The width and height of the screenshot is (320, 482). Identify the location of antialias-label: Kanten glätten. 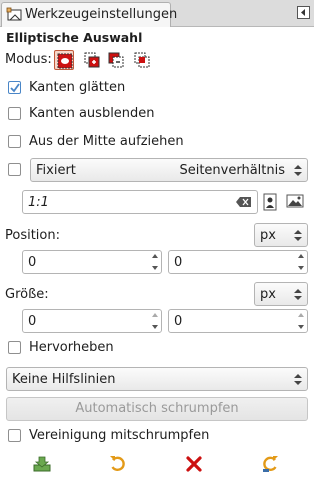
(77, 87).